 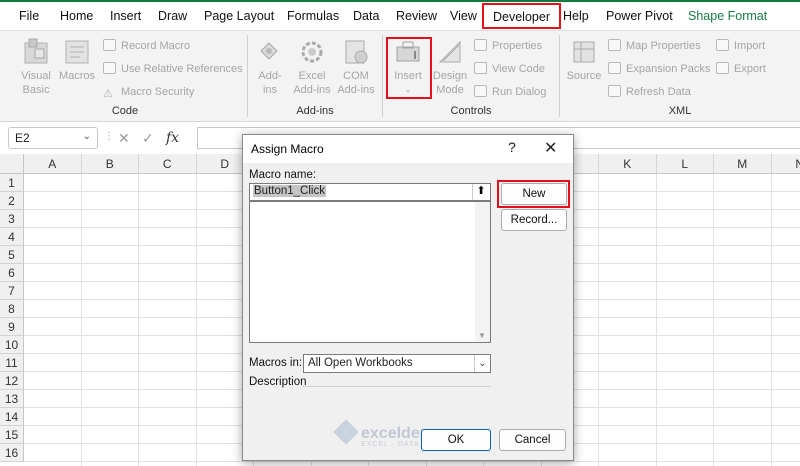 I want to click on tab-review: Review, so click(x=416, y=16).